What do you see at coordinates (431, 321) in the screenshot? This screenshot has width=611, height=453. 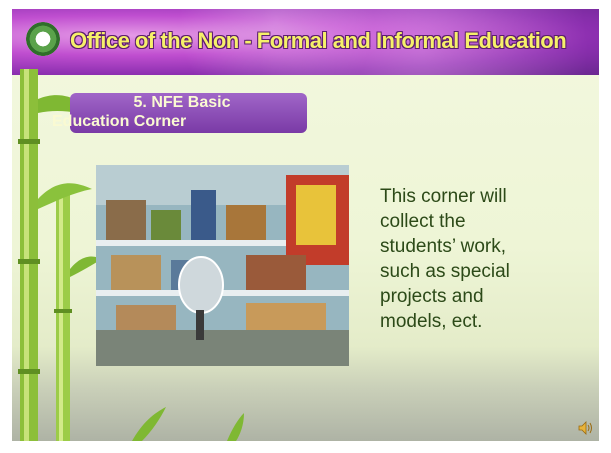 I see `description-line: models, ect.` at bounding box center [431, 321].